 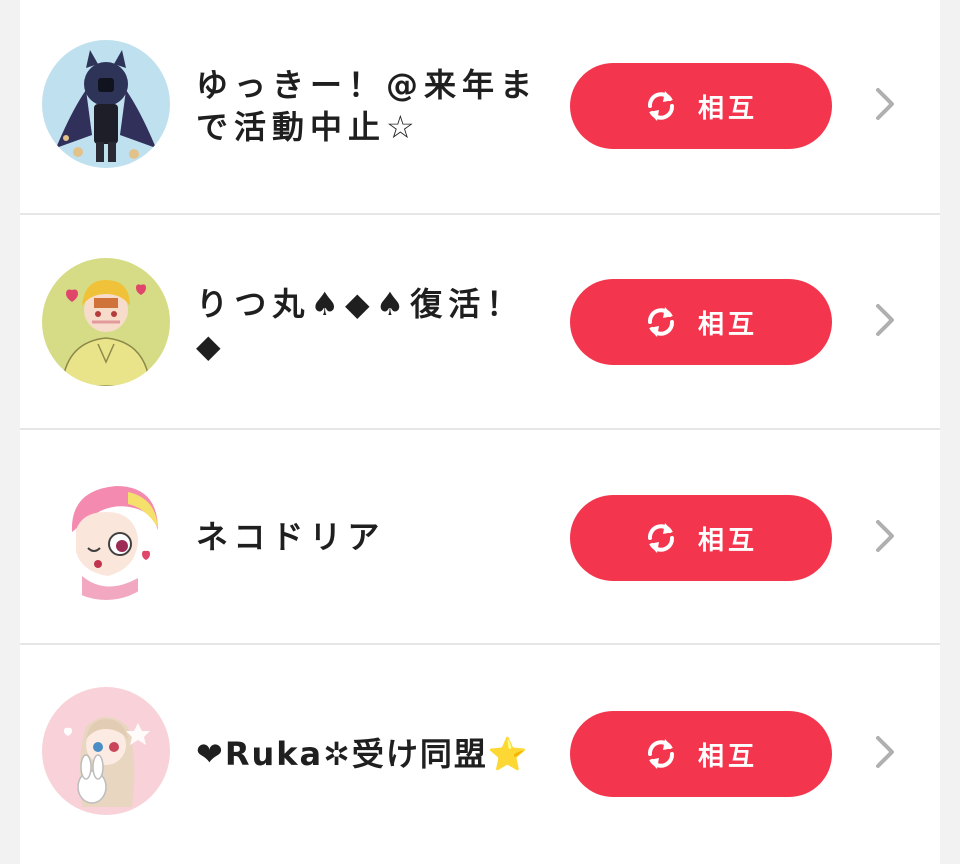 What do you see at coordinates (374, 537) in the screenshot?
I see `user-name: ネコドリア` at bounding box center [374, 537].